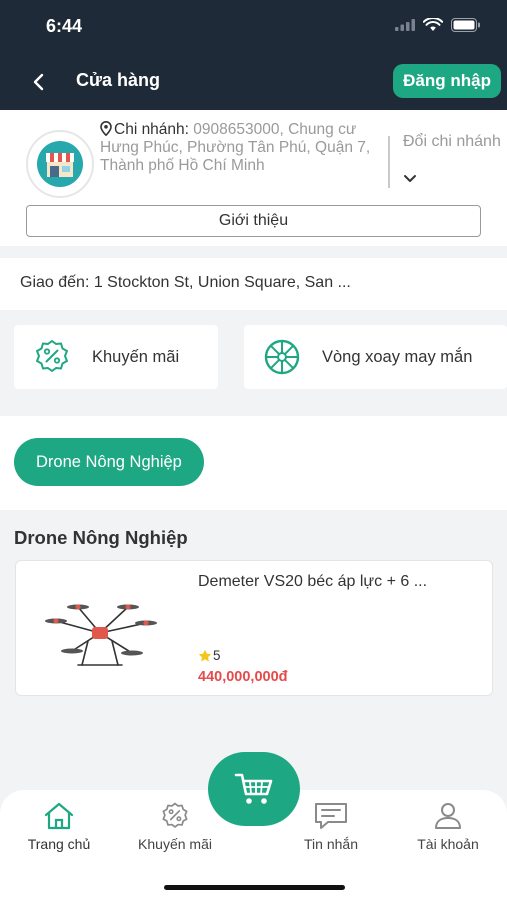  Describe the element at coordinates (405, 25) in the screenshot. I see `signal-icon` at that location.